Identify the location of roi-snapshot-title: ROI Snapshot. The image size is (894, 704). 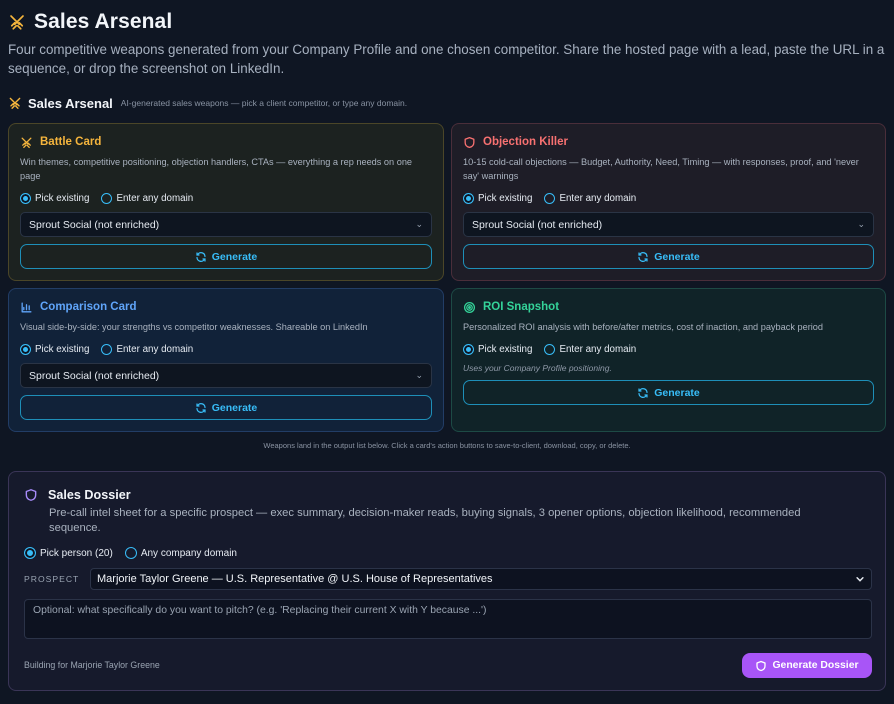
(521, 307).